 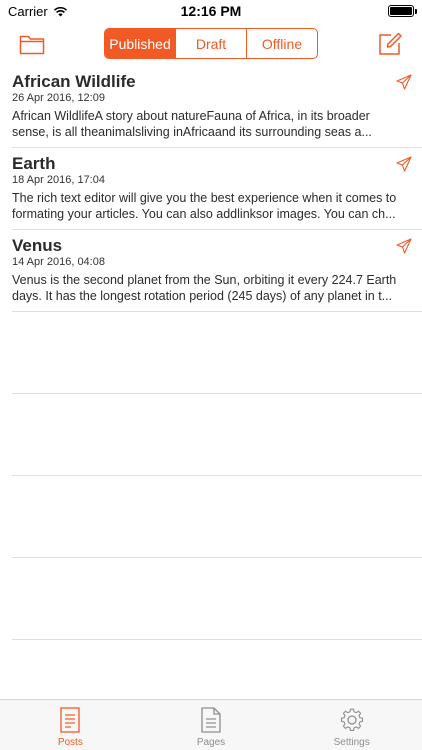 What do you see at coordinates (58, 262) in the screenshot?
I see `post-date: 14 Apr 2016, 04:08` at bounding box center [58, 262].